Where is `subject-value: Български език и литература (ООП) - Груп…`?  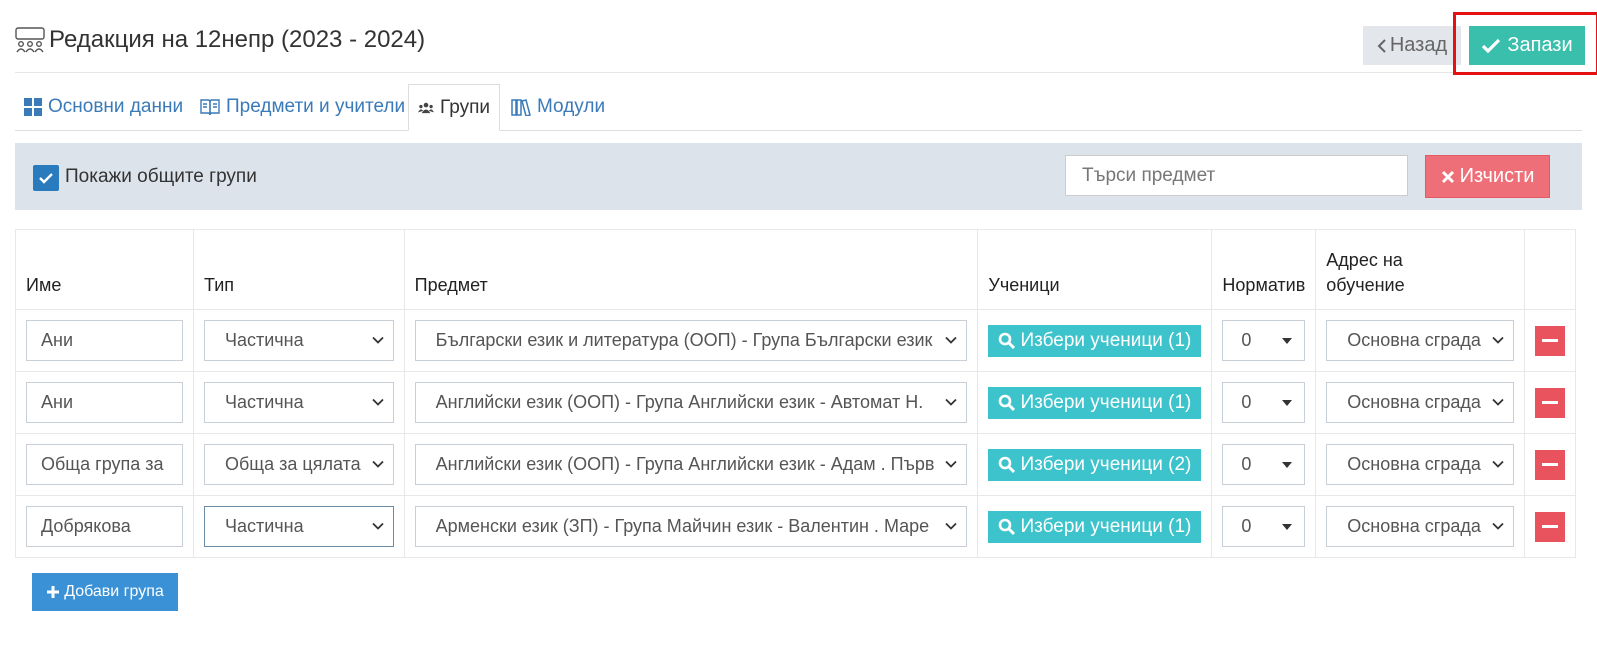 subject-value: Български език и литература (ООП) - Груп… is located at coordinates (684, 340).